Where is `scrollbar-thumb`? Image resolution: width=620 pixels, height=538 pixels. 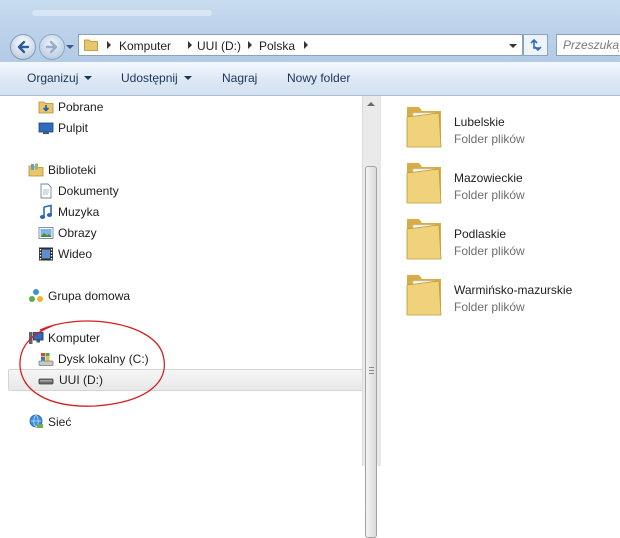 scrollbar-thumb is located at coordinates (371, 352).